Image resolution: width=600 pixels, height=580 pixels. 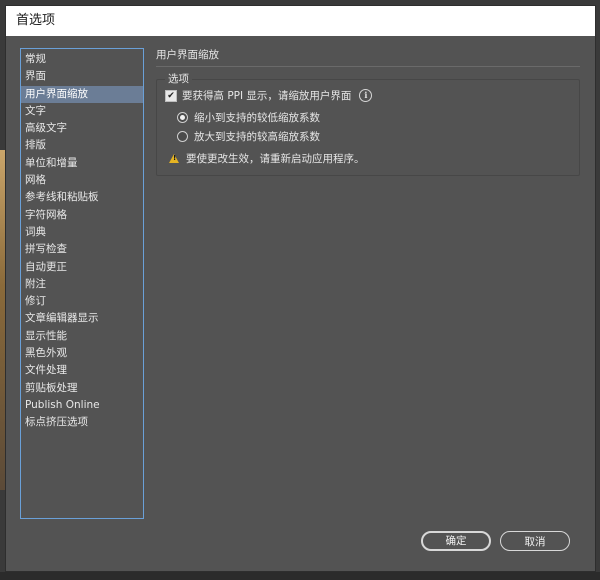 What do you see at coordinates (182, 136) in the screenshot?
I see `radio-scale-up` at bounding box center [182, 136].